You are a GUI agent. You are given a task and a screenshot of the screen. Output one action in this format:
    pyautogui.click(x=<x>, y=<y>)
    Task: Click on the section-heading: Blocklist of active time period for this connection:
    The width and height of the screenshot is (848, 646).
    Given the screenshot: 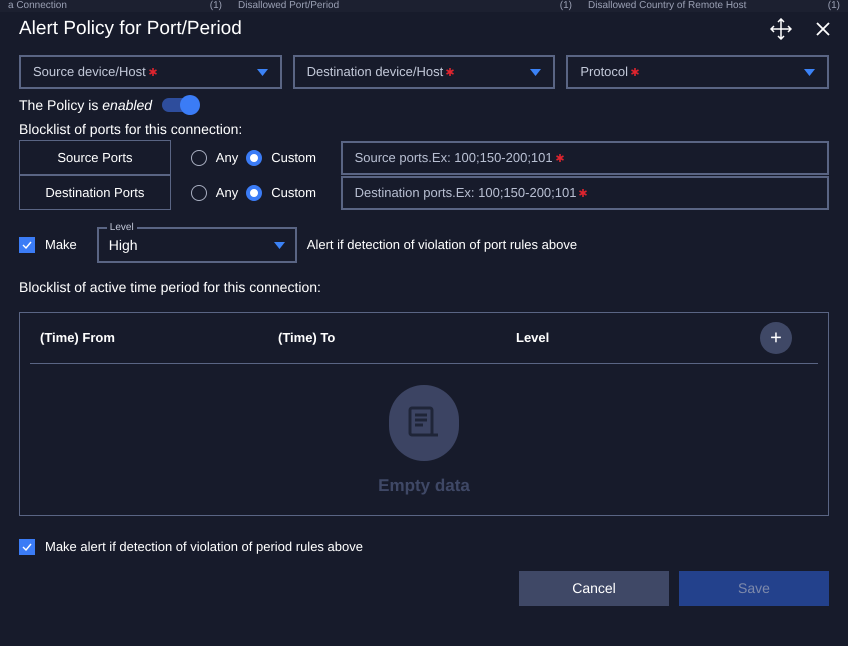 What is the action you would take?
    pyautogui.click(x=170, y=287)
    